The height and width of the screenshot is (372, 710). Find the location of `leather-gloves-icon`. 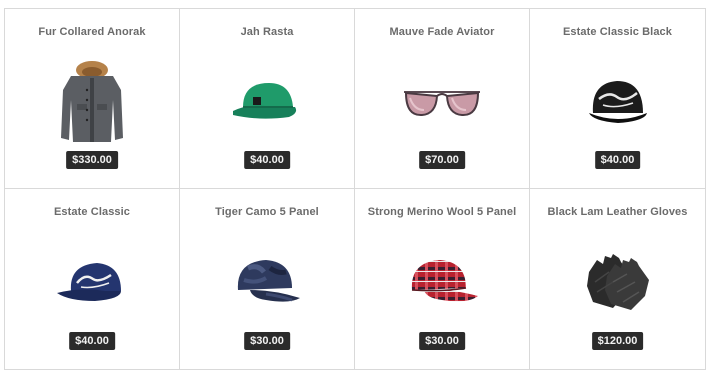

leather-gloves-icon is located at coordinates (618, 282).